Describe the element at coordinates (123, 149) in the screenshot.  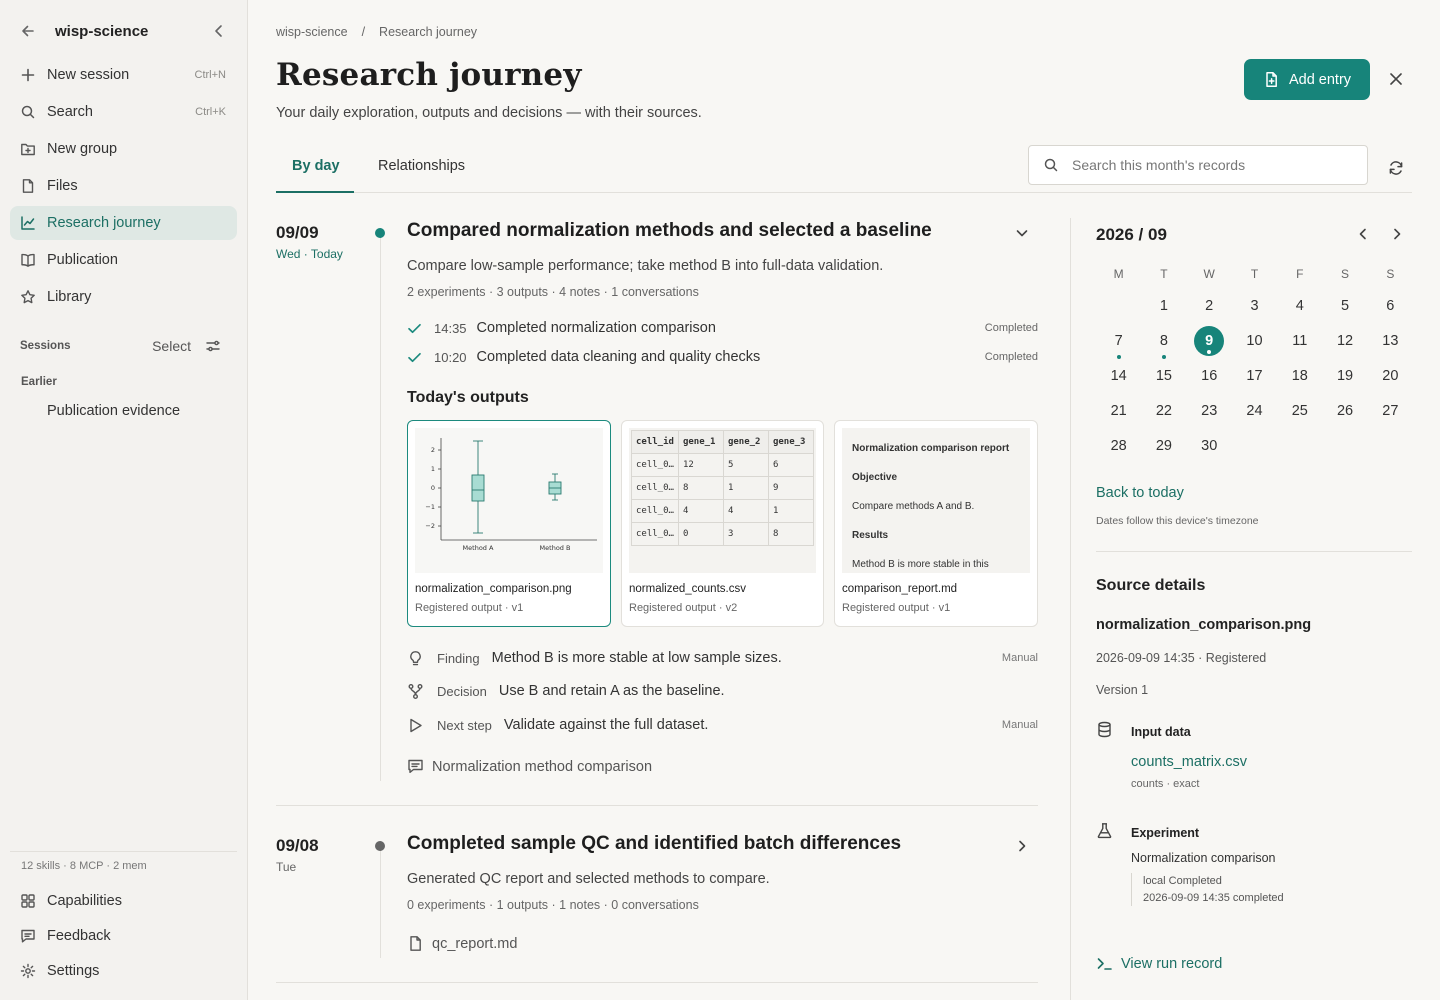
I see `sidebar-item-new-group: New group` at that location.